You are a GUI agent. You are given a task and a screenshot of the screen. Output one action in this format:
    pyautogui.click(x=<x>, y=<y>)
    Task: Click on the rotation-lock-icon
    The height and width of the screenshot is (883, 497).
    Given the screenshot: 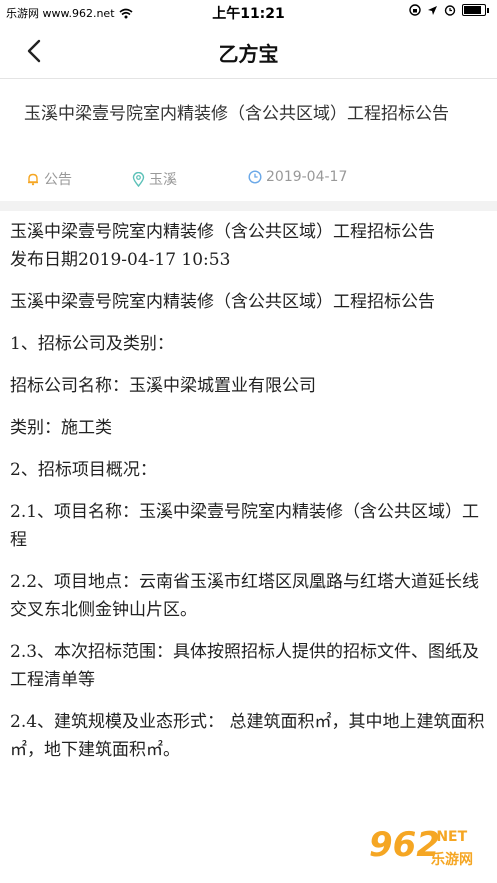 What is the action you would take?
    pyautogui.click(x=415, y=10)
    